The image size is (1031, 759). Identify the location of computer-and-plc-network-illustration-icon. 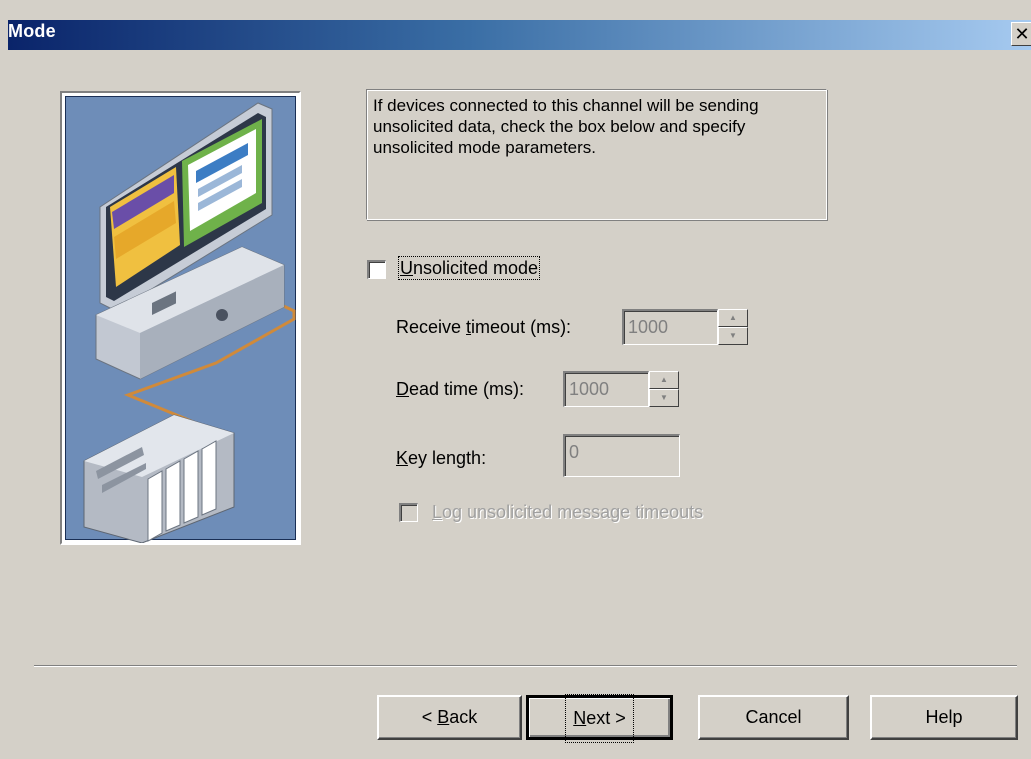
(189, 323).